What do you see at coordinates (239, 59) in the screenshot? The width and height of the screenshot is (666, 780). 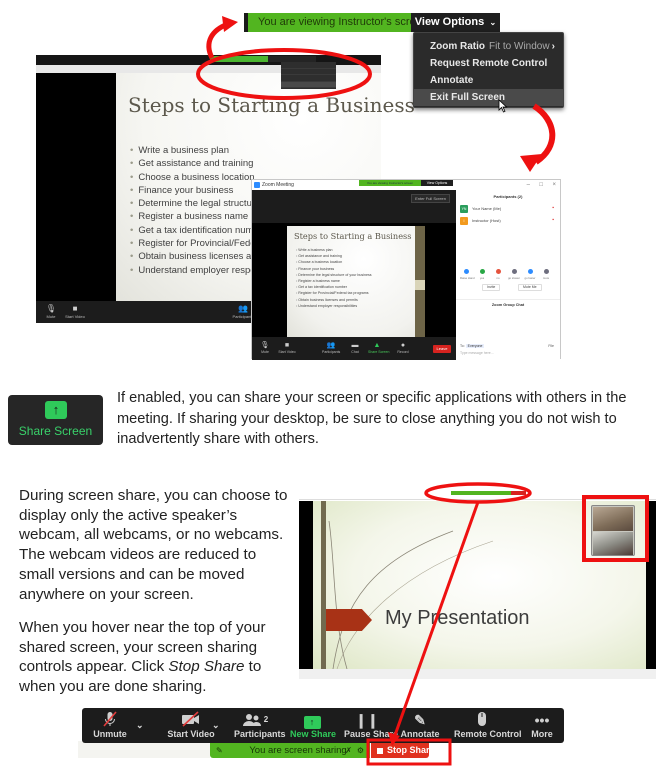 I see `mini-viewing-banner` at bounding box center [239, 59].